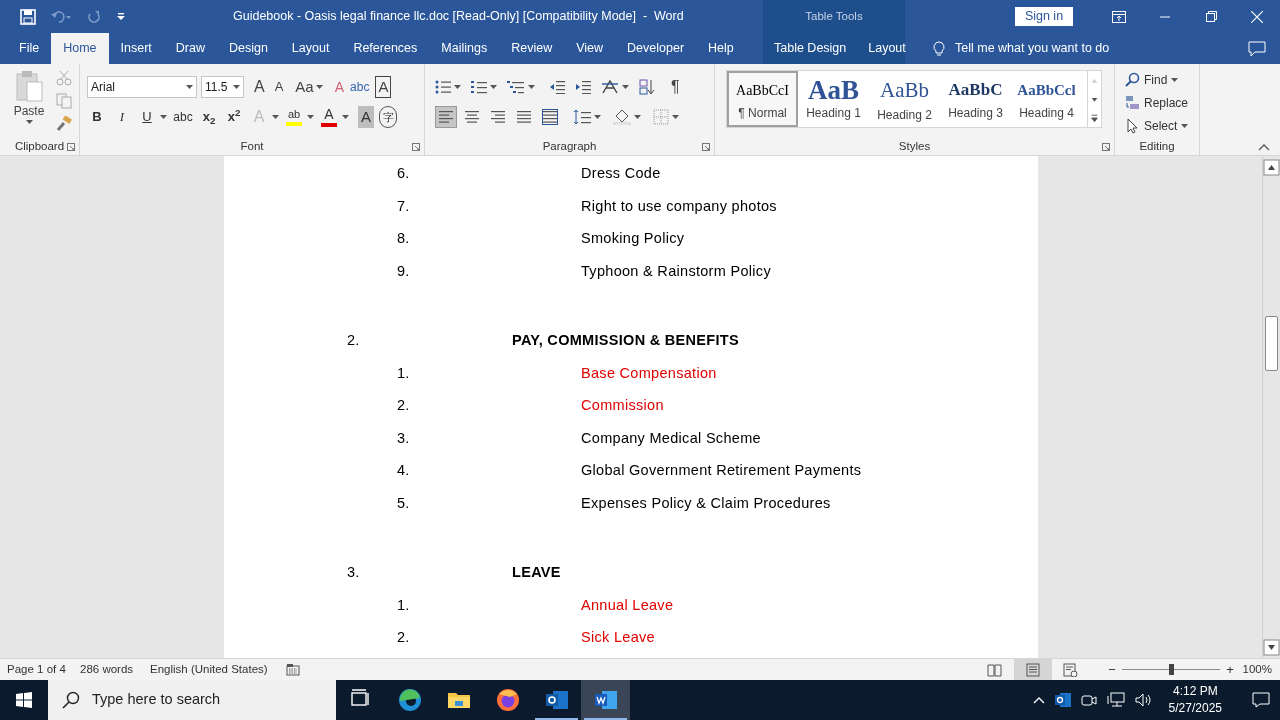 Image resolution: width=1280 pixels, height=720 pixels. Describe the element at coordinates (385, 48) in the screenshot. I see `ribbon-tab: References` at that location.